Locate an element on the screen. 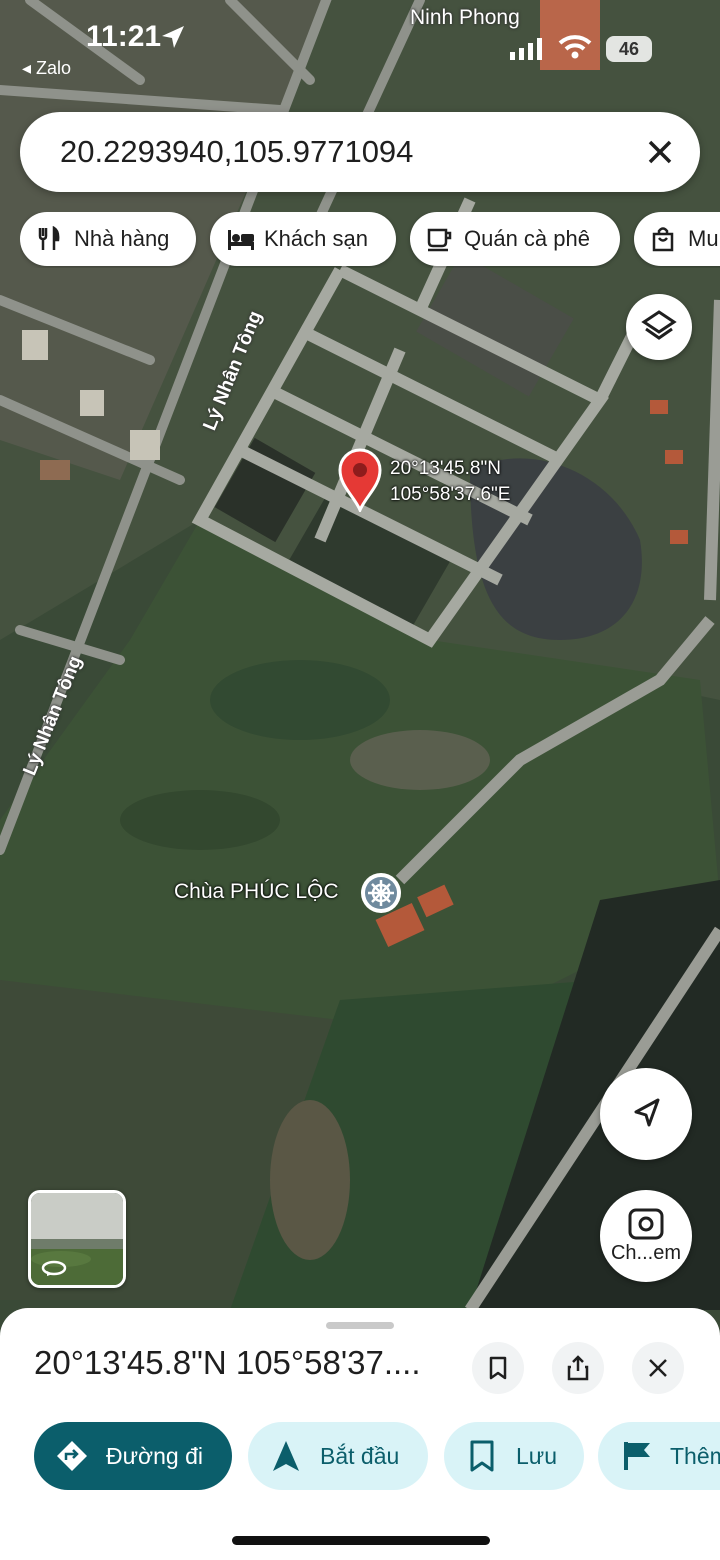 The image size is (720, 1560). sheet-drag-handle is located at coordinates (360, 1325).